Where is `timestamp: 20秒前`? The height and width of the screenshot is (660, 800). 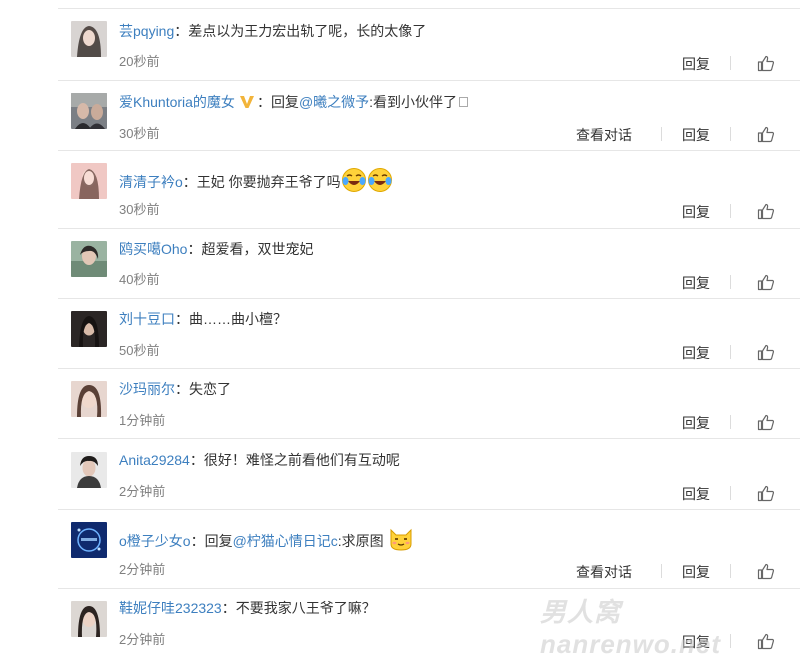
timestamp: 20秒前 is located at coordinates (139, 61).